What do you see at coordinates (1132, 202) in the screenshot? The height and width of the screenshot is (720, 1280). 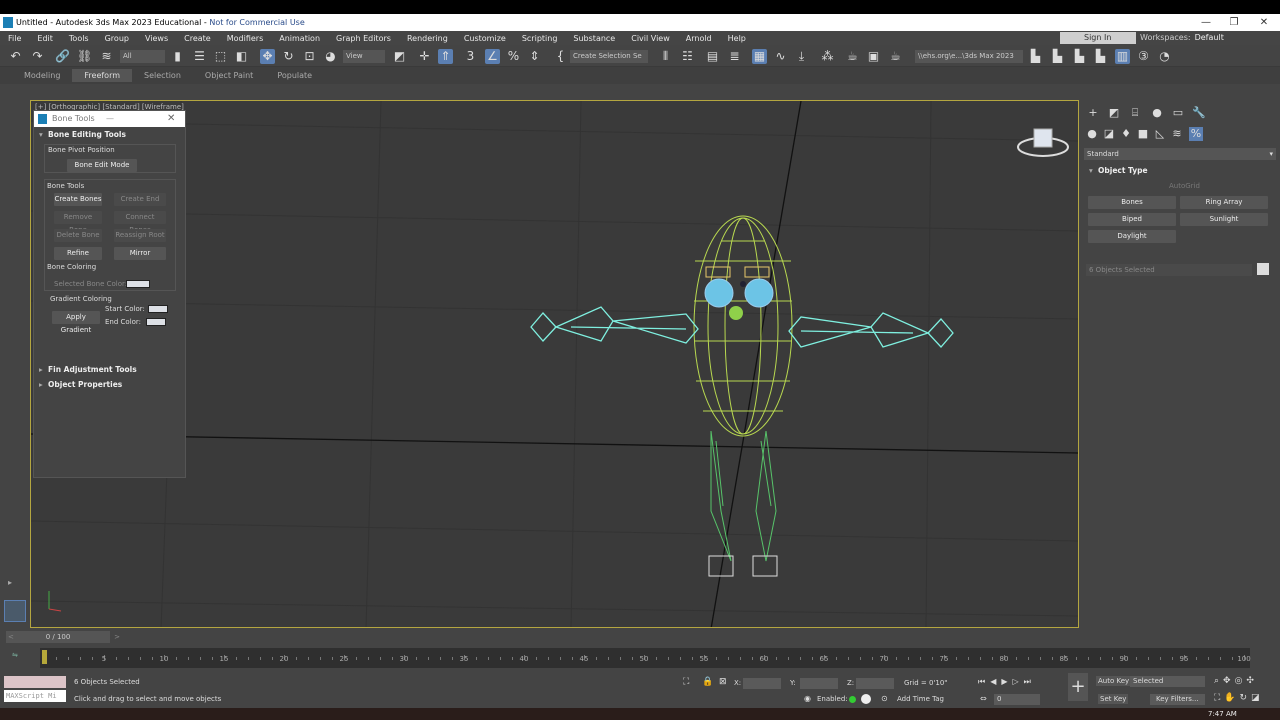 I see `bones-button: Bones` at bounding box center [1132, 202].